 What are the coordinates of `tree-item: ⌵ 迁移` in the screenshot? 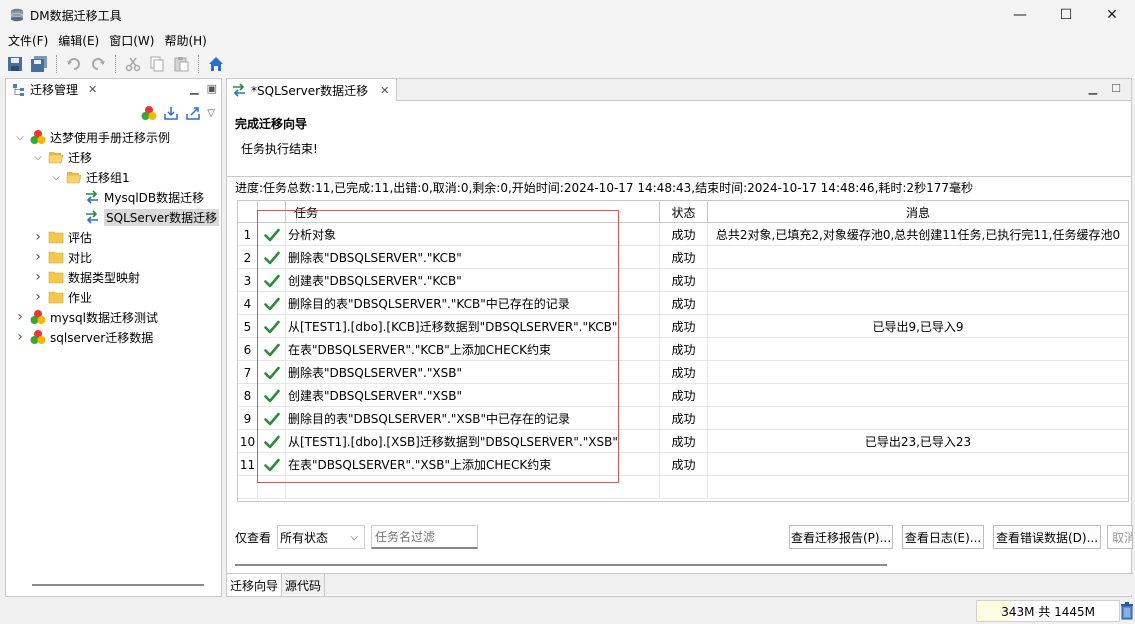 It's located at (113, 157).